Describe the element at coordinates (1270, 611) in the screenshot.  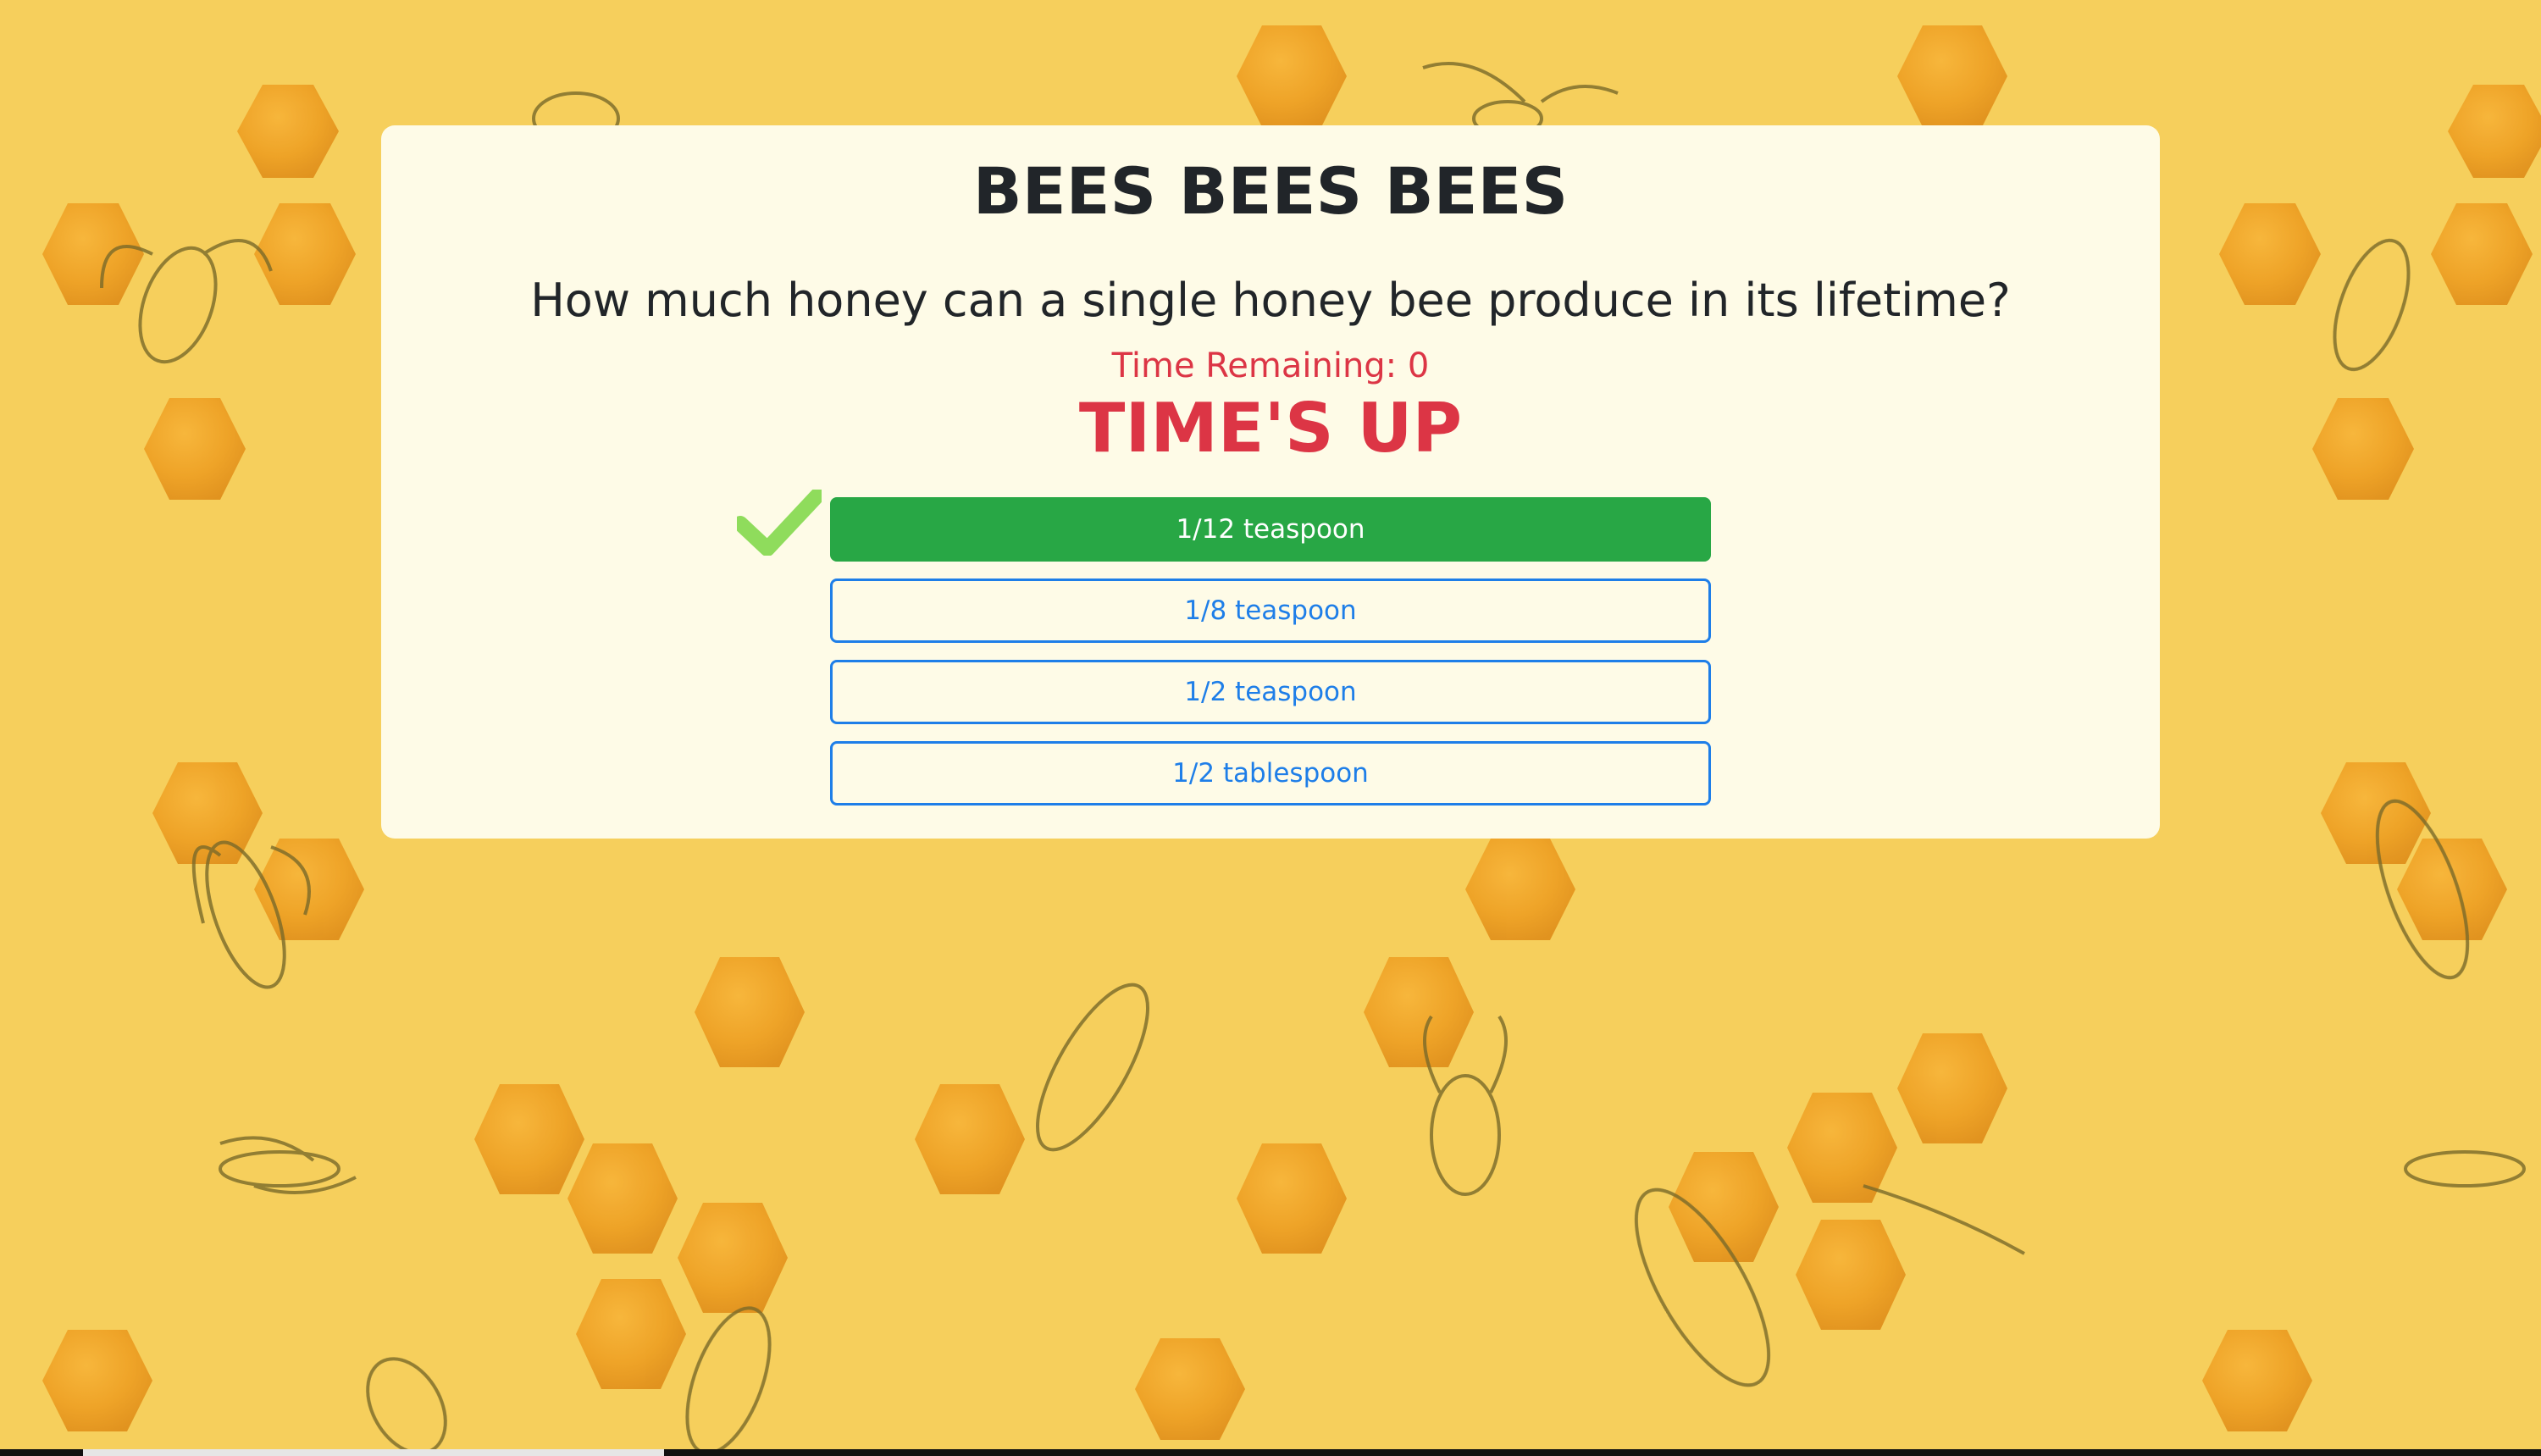
I see `answer-option-2: 1/8 teaspoon` at that location.